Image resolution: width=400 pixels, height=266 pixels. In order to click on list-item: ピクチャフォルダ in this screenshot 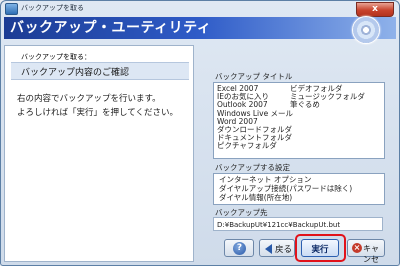, I will do `click(247, 146)`.